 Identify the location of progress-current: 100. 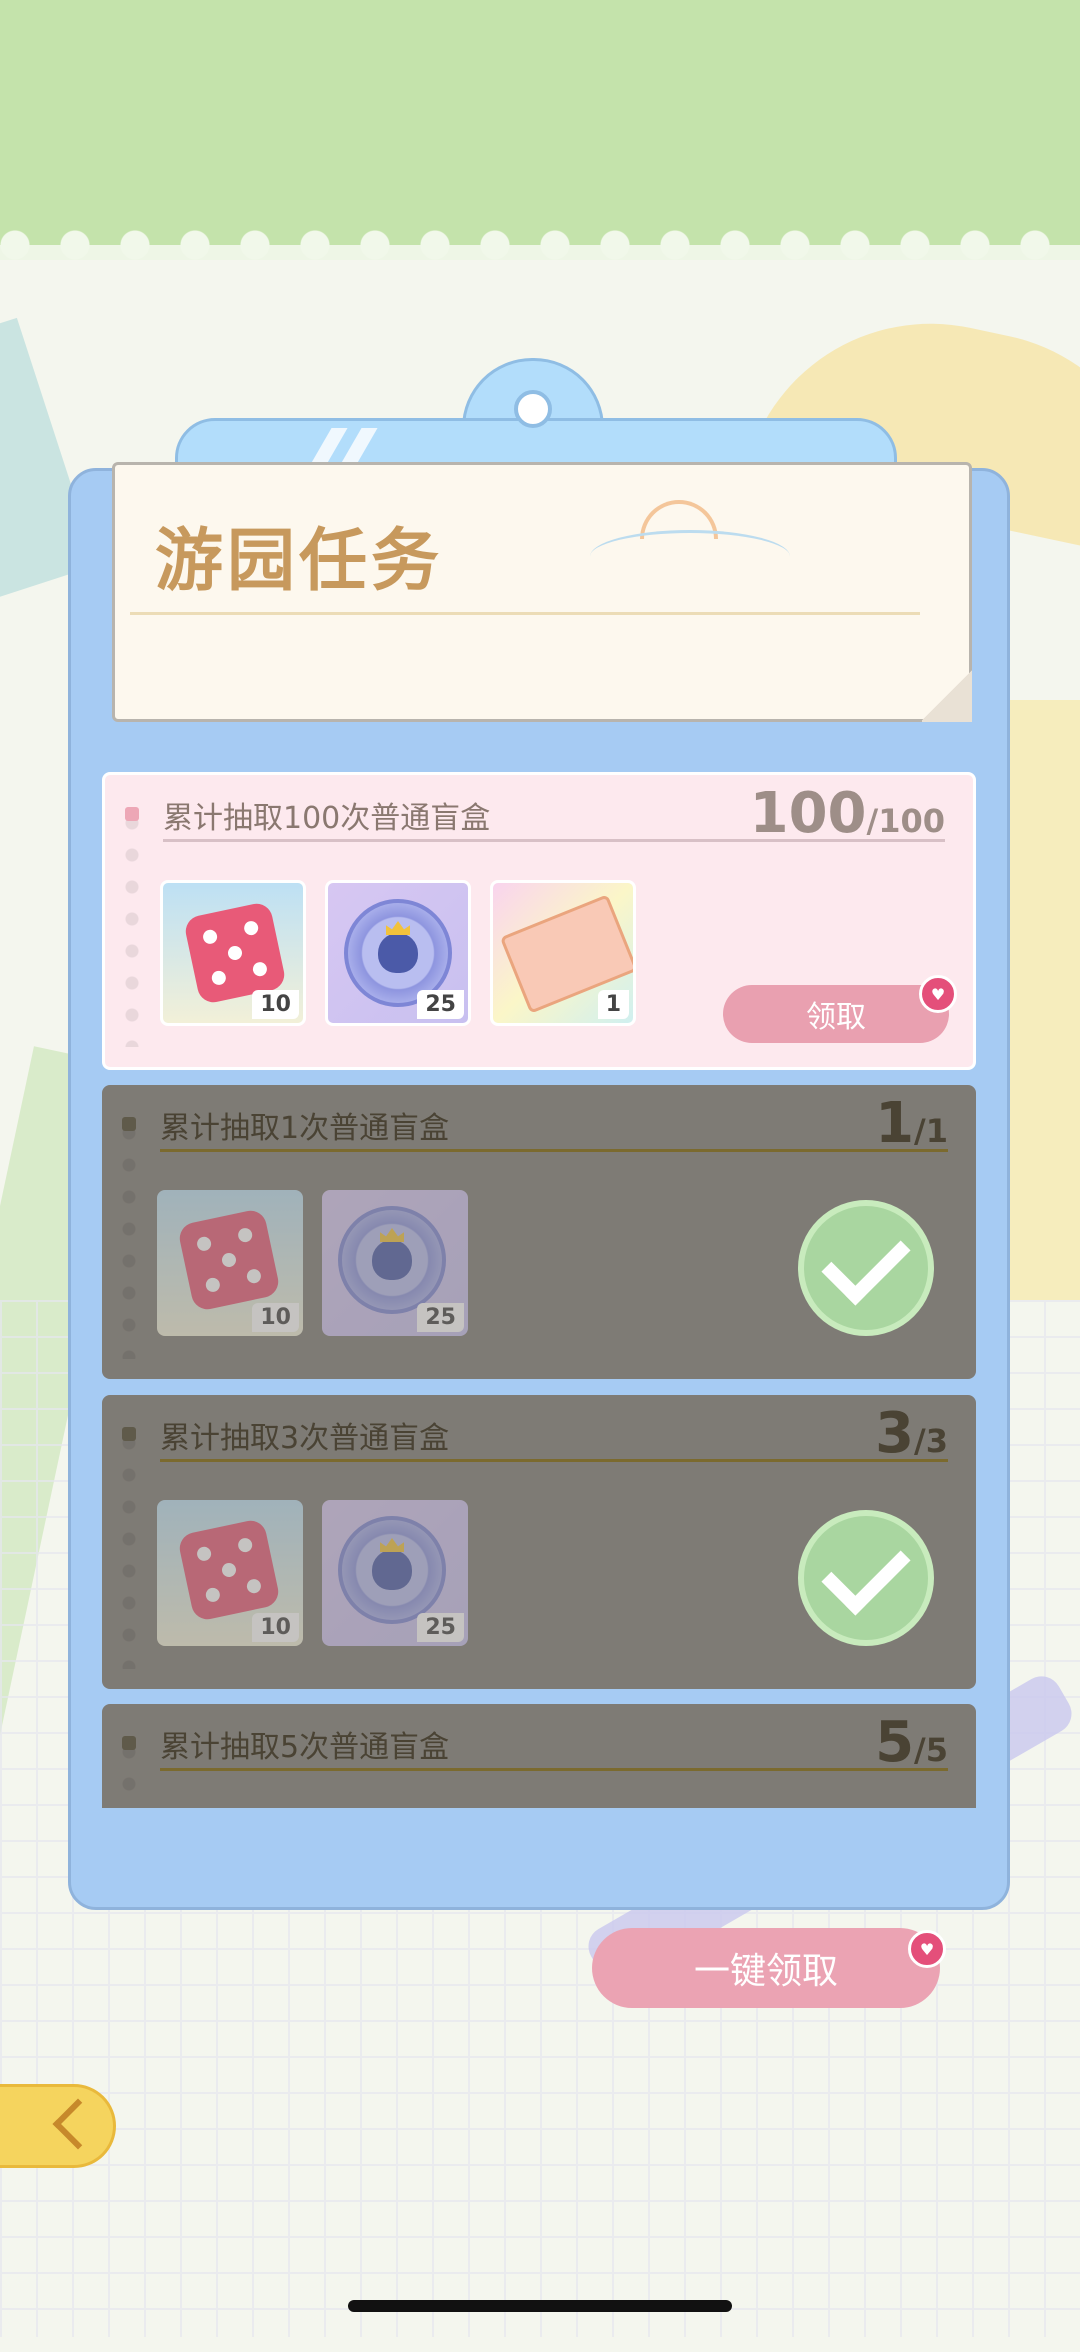
(808, 813).